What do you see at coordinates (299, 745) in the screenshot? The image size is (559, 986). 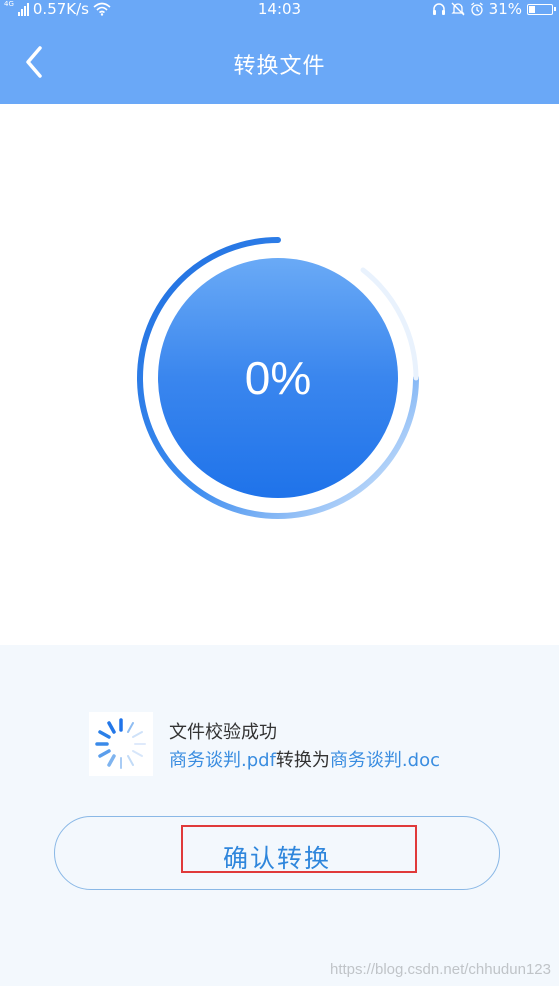 I see `validation-status: 文件校验成功 商务谈判.pdf转换为商务谈判.doc` at bounding box center [299, 745].